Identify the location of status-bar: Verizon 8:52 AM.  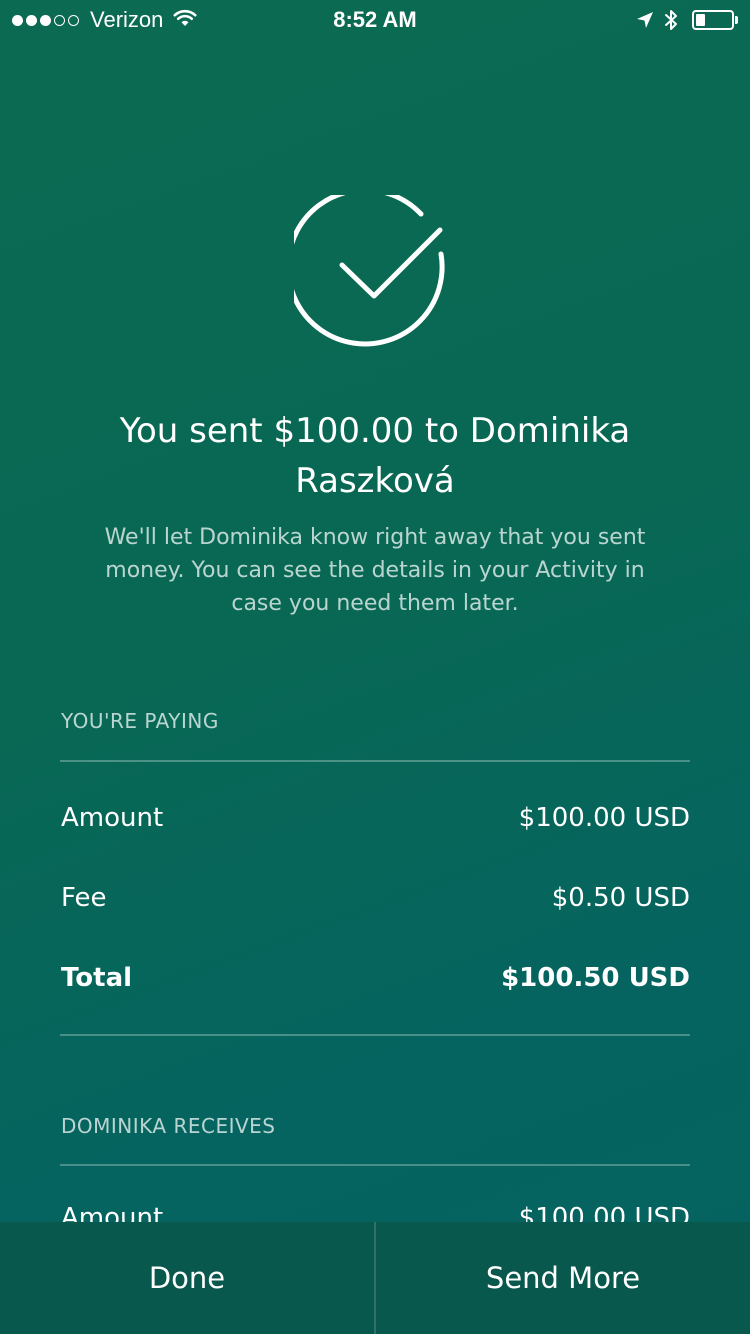
(375, 20).